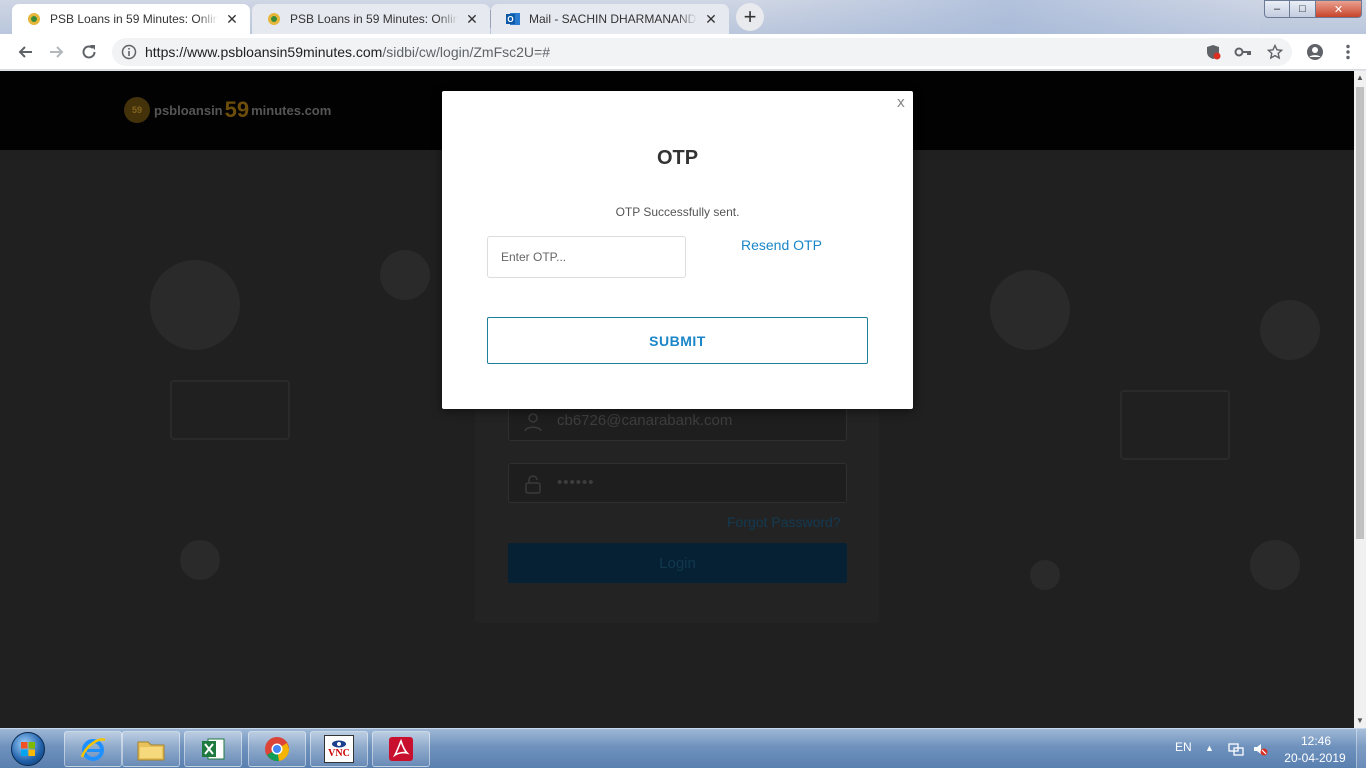  What do you see at coordinates (151, 749) in the screenshot?
I see `file-explorer-icon` at bounding box center [151, 749].